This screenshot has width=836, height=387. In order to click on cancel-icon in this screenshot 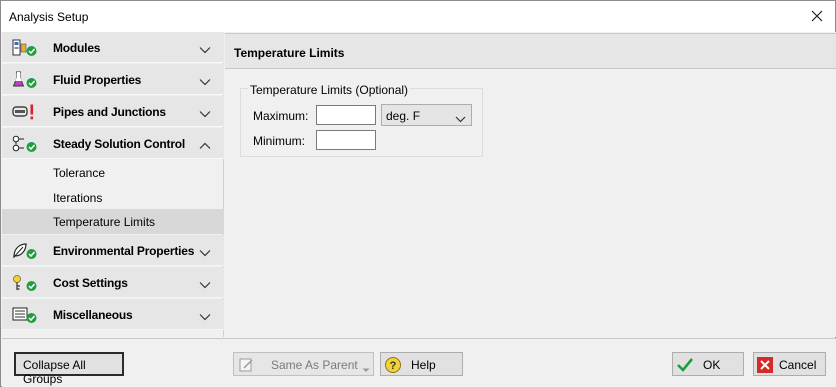, I will do `click(765, 365)`.